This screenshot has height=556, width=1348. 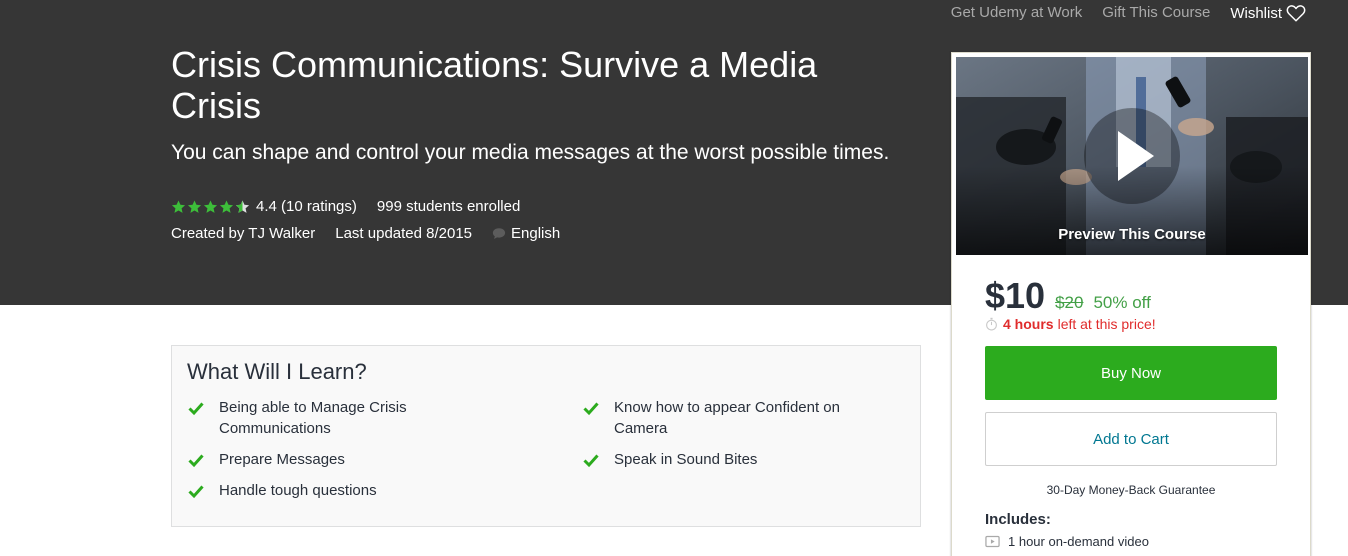 What do you see at coordinates (1028, 324) in the screenshot?
I see `timer-hours: 4 hours` at bounding box center [1028, 324].